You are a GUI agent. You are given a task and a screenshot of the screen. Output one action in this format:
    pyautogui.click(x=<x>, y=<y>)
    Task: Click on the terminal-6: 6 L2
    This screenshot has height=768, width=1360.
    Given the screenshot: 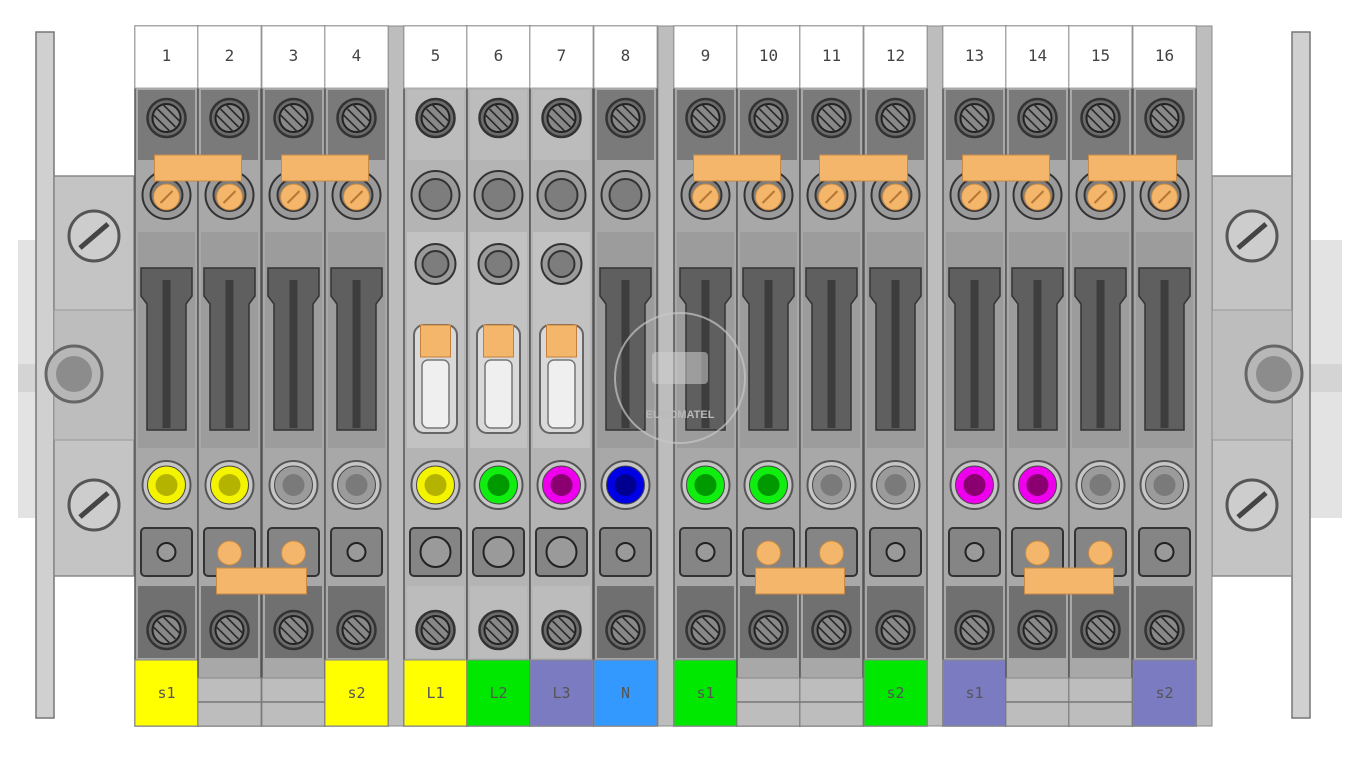 What is the action you would take?
    pyautogui.click(x=498, y=376)
    